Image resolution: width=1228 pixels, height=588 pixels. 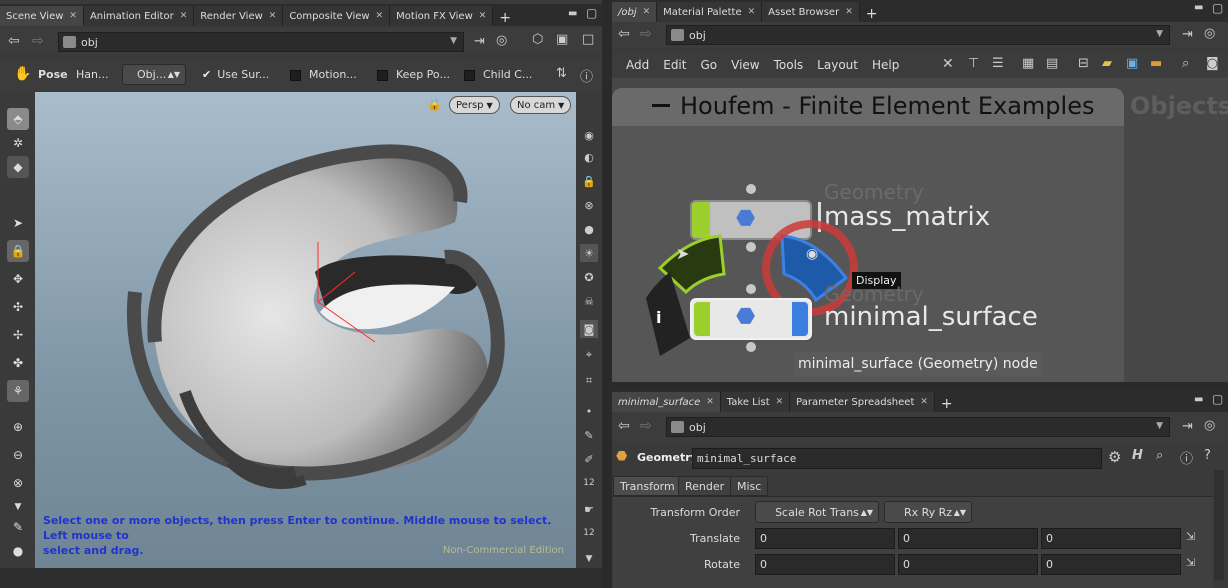 What do you see at coordinates (751, 347) in the screenshot?
I see `node-output-dot` at bounding box center [751, 347].